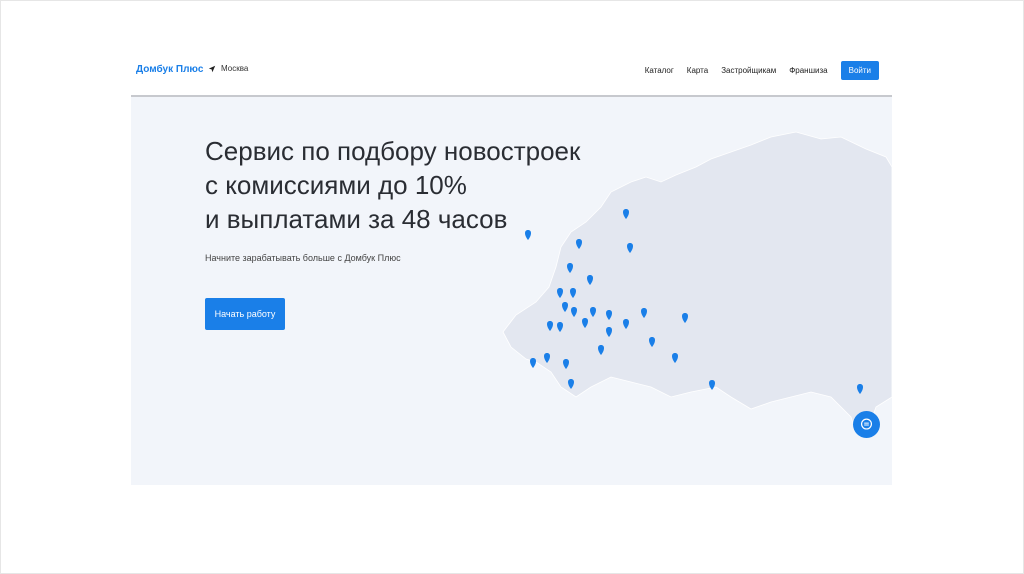  I want to click on chat-button, so click(866, 424).